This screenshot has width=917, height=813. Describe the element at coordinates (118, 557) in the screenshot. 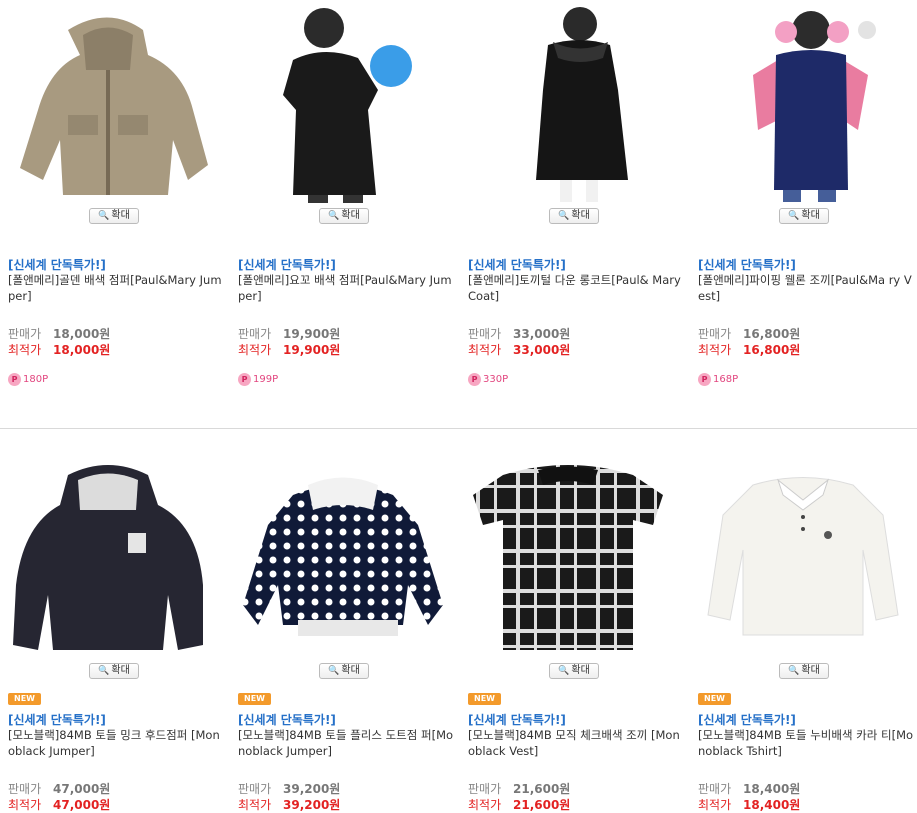

I see `product-image-mink-jumper` at that location.